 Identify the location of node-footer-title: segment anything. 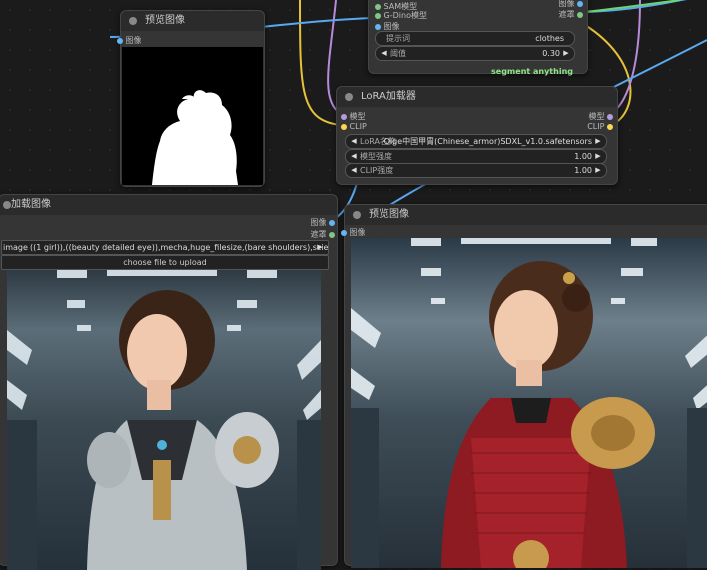
(532, 71).